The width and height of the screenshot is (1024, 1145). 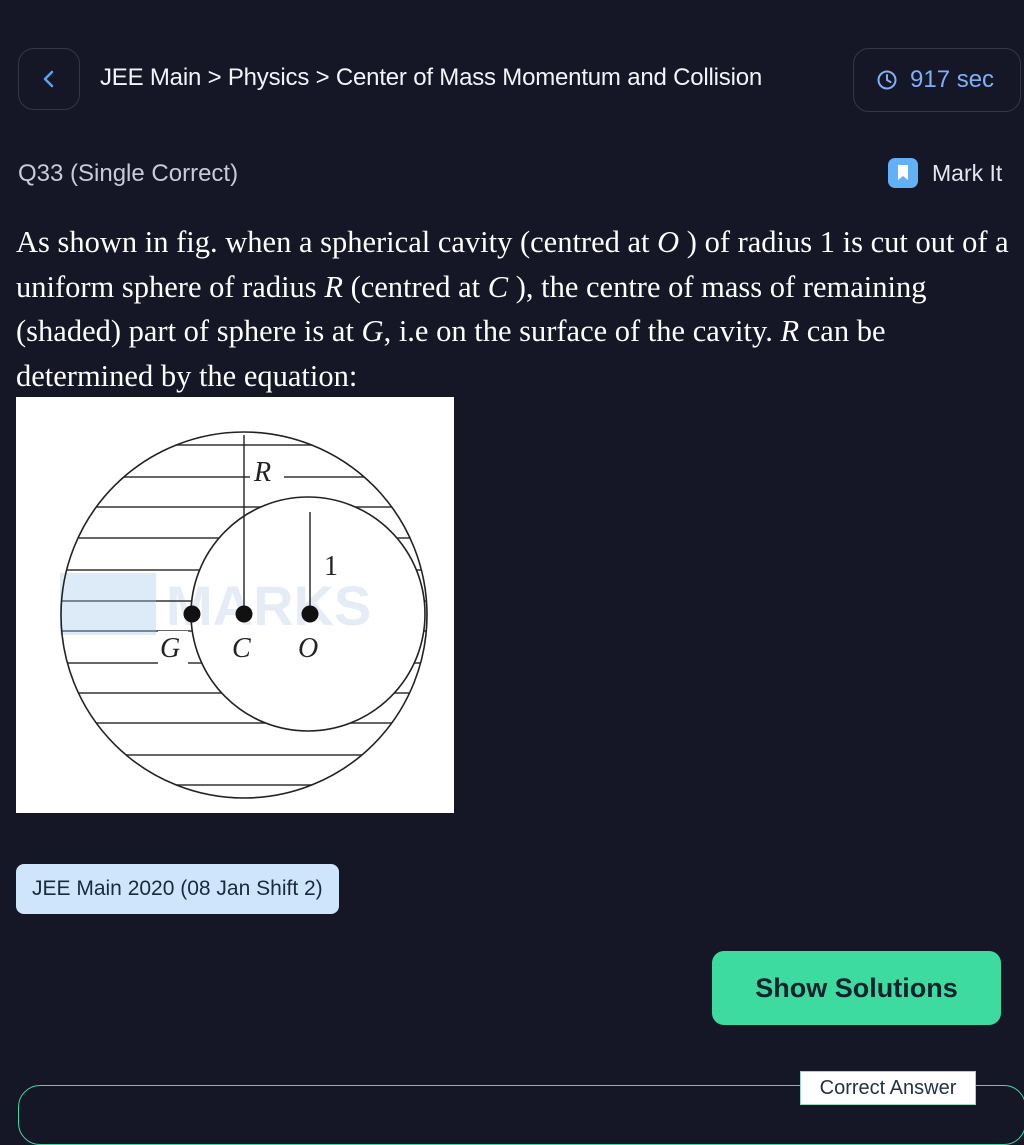 What do you see at coordinates (903, 173) in the screenshot?
I see `bookmark-icon` at bounding box center [903, 173].